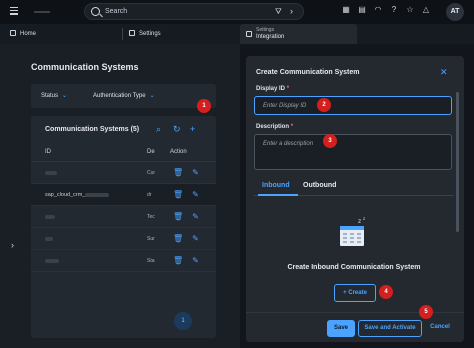 The height and width of the screenshot is (348, 474). What do you see at coordinates (355, 293) in the screenshot?
I see `create-inbound-button: + Create` at bounding box center [355, 293].